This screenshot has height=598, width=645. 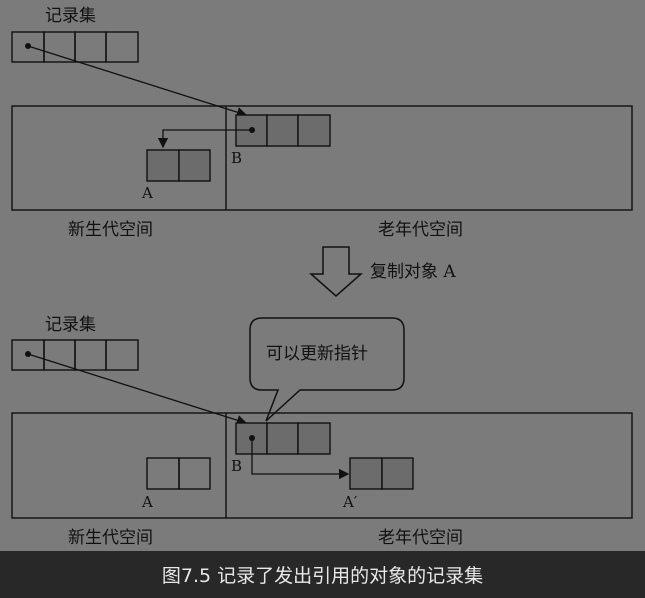 I want to click on transition: 复制对象 A, so click(x=382, y=271).